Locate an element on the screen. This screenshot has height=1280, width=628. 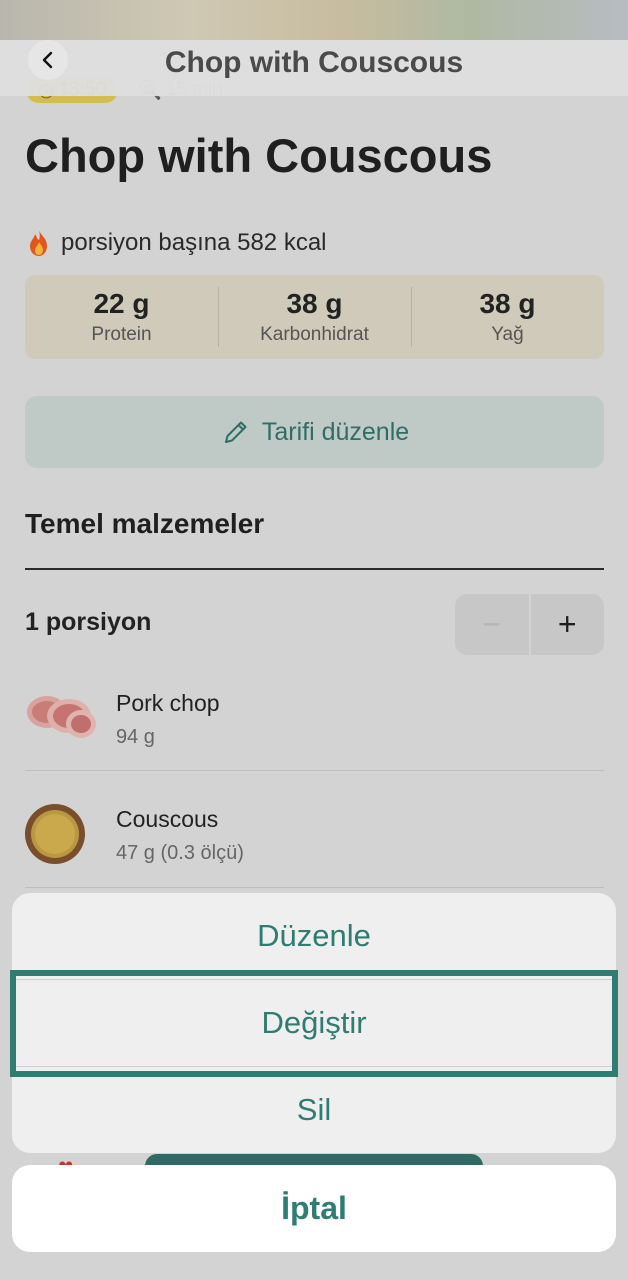
ingredient-qty: 47 g (0.3 ölçü) is located at coordinates (180, 853).